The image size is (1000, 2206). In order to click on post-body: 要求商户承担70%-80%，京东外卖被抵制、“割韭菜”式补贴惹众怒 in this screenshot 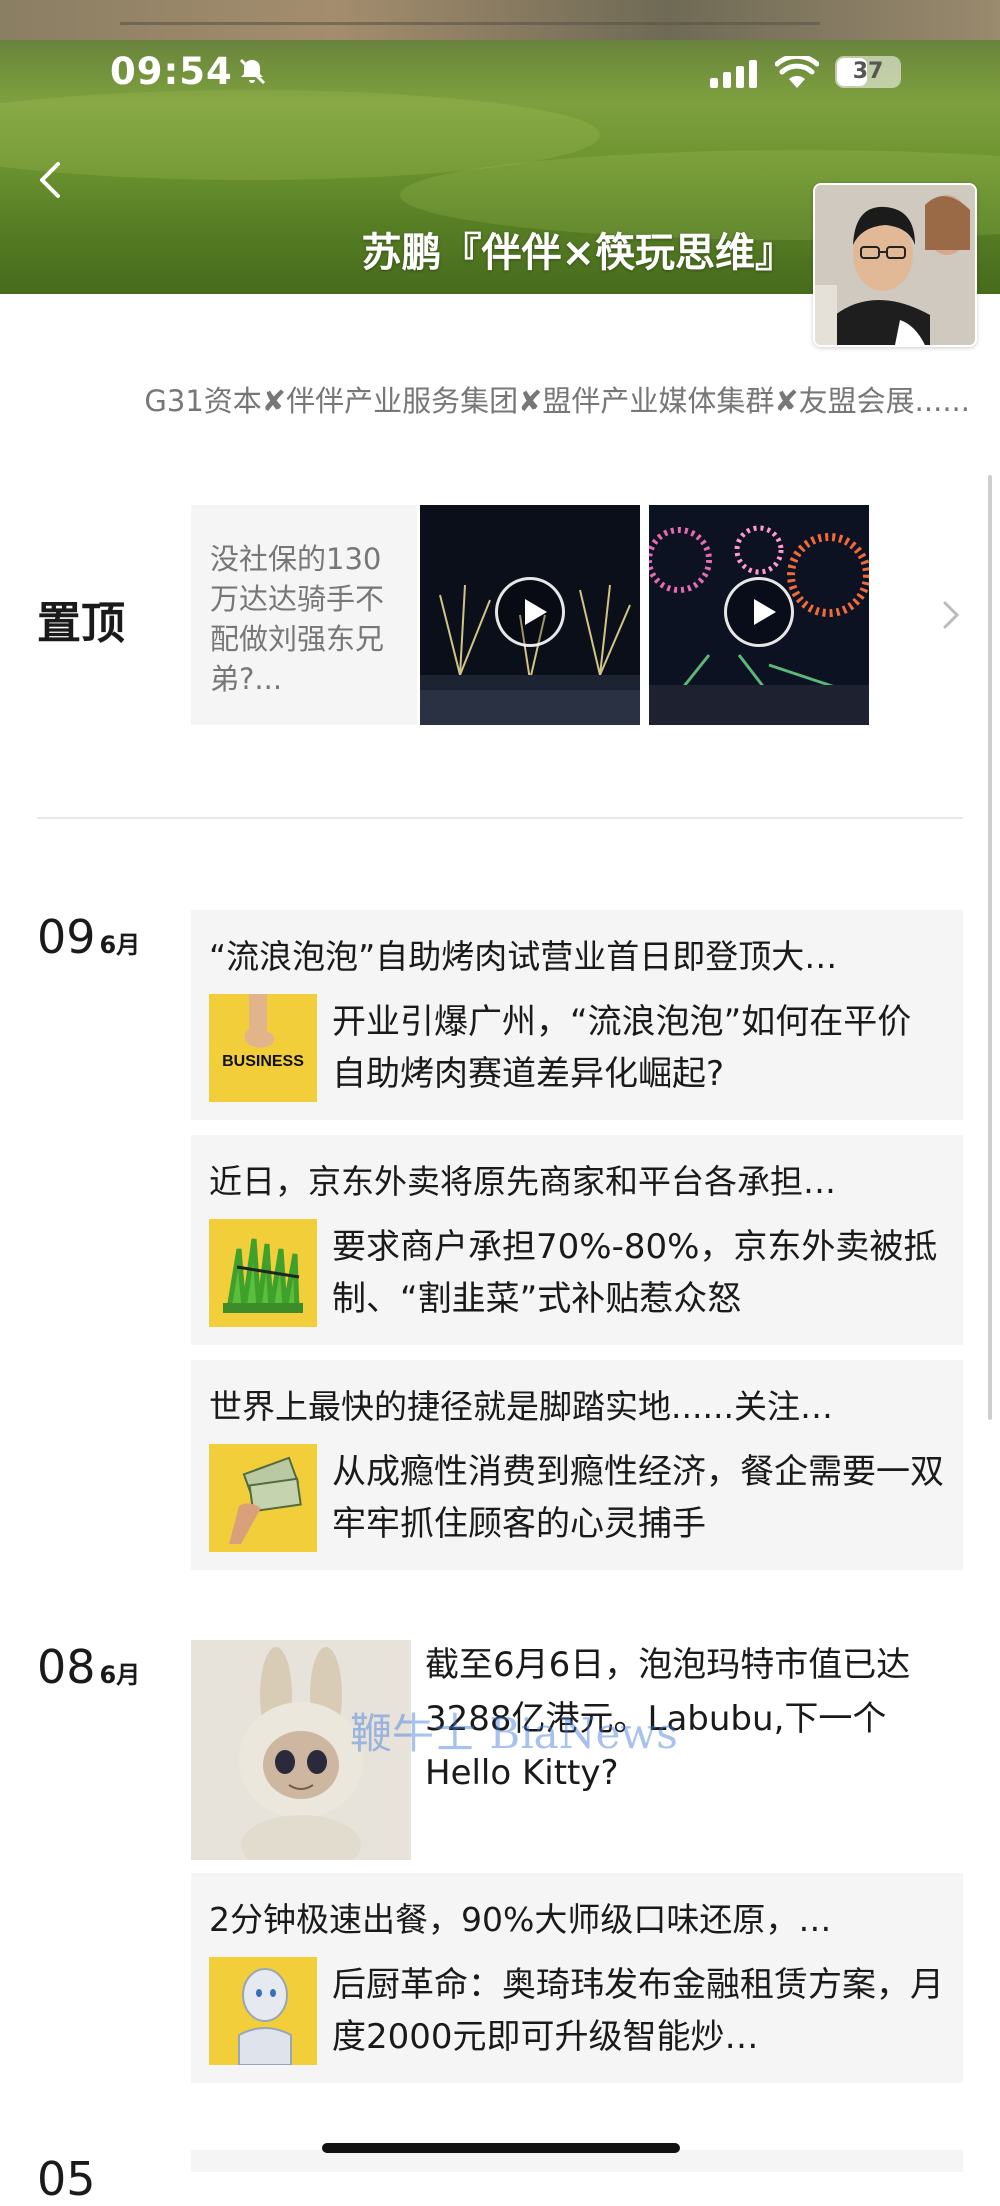, I will do `click(635, 1273)`.